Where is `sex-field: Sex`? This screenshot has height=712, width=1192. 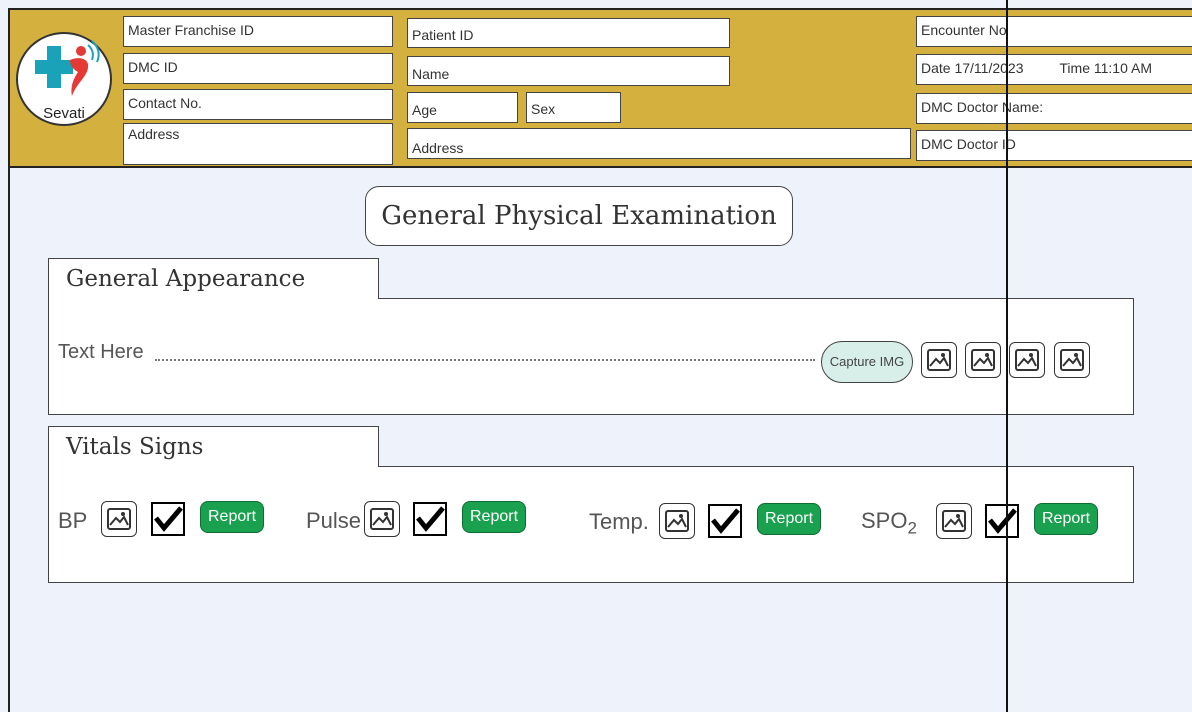 sex-field: Sex is located at coordinates (573, 107).